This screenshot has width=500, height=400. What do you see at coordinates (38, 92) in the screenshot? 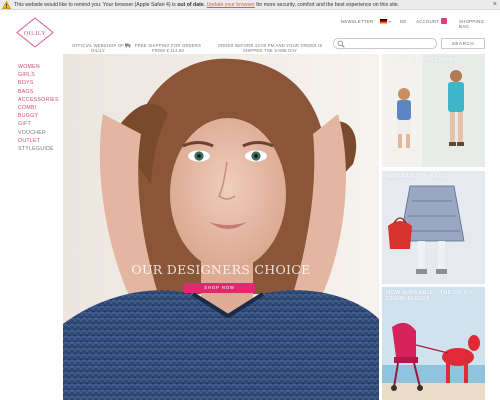
I see `nav-item-bags: BAGS` at bounding box center [38, 92].